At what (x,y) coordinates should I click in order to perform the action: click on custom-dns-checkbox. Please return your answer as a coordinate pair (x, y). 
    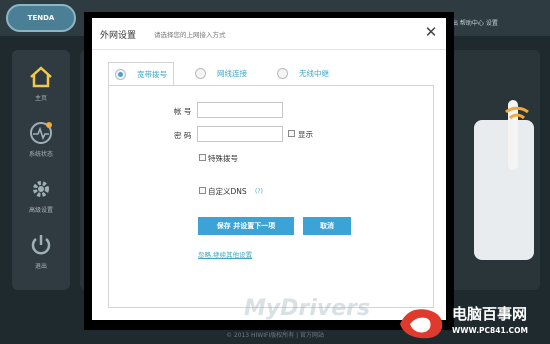
    Looking at the image, I should click on (202, 190).